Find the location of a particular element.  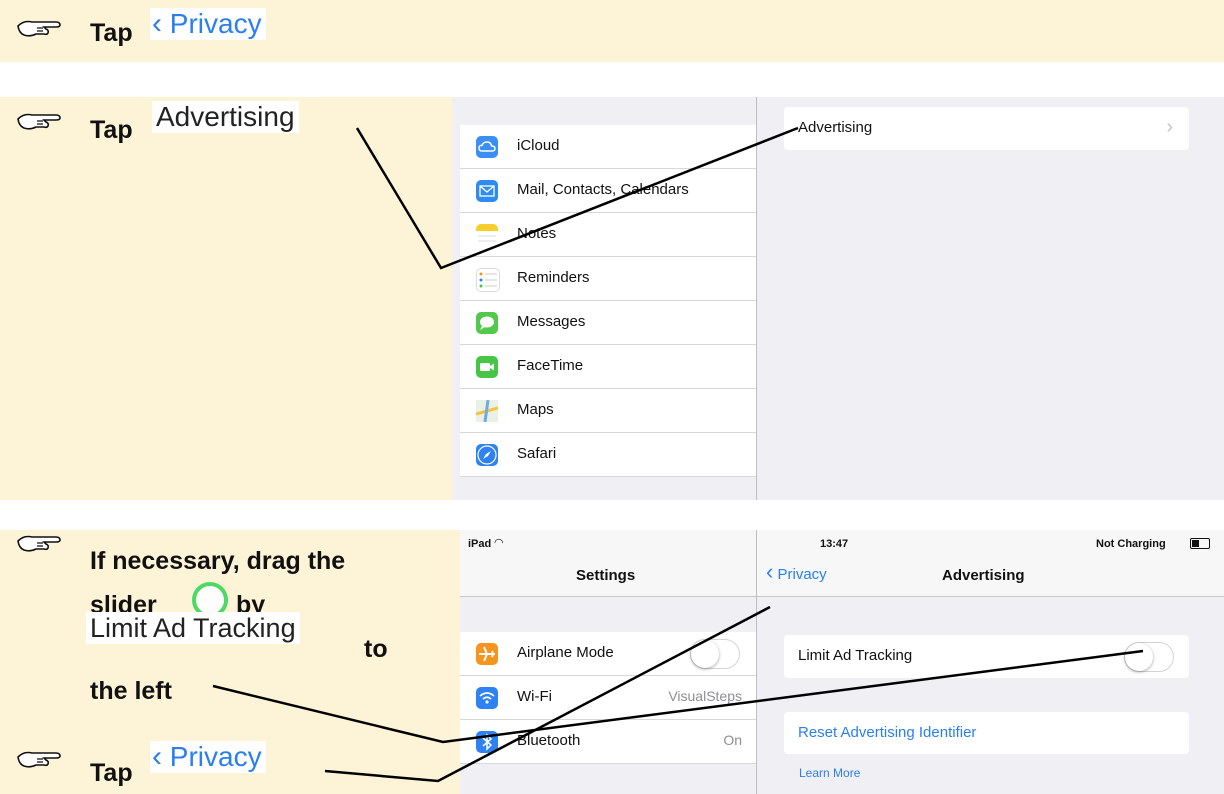

step1-tap-label: Tap is located at coordinates (111, 33).